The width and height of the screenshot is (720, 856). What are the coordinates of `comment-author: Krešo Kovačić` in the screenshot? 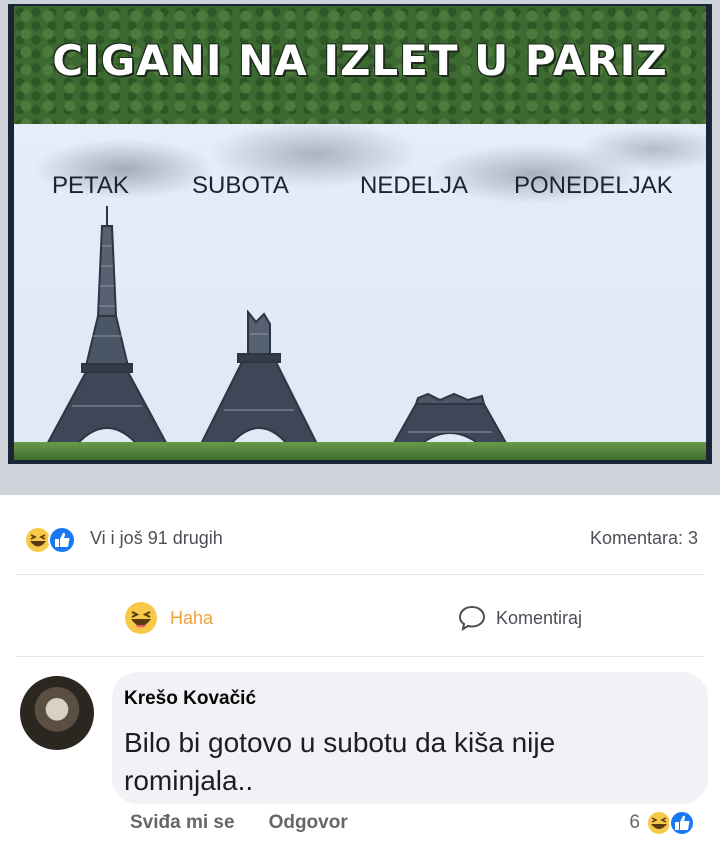 It's located at (190, 699).